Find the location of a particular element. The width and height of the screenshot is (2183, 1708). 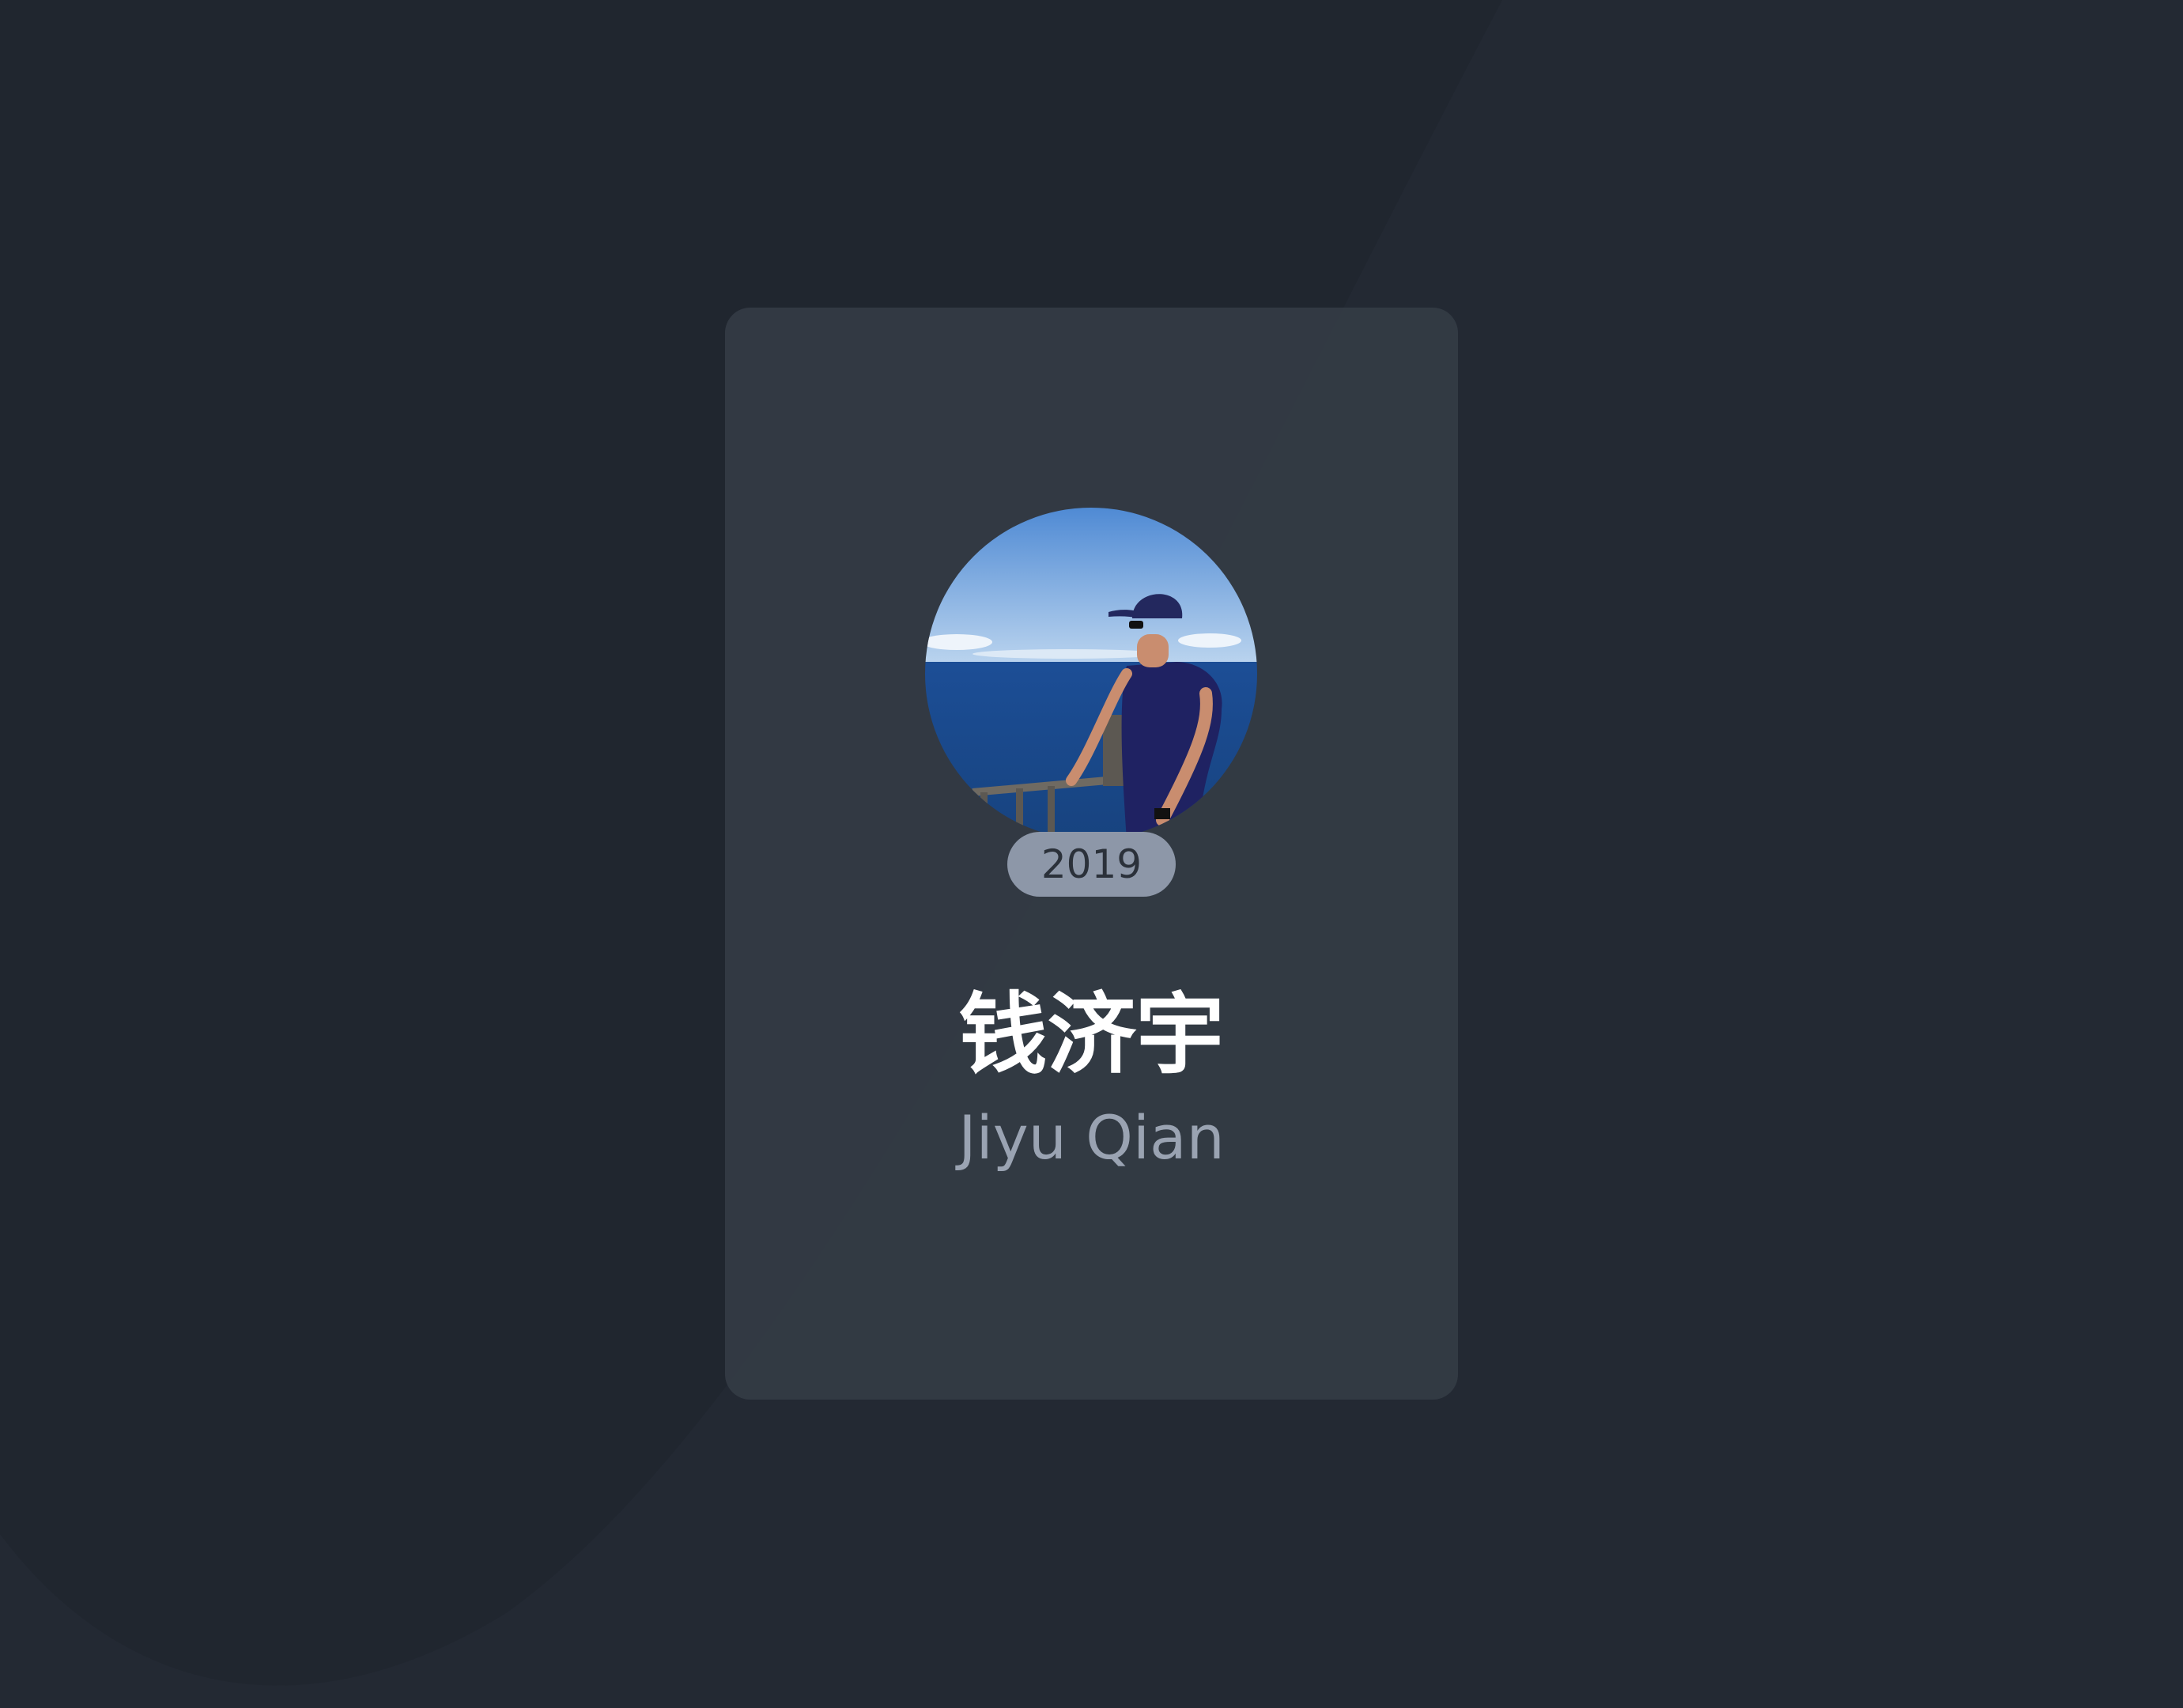

avatar is located at coordinates (1091, 674).